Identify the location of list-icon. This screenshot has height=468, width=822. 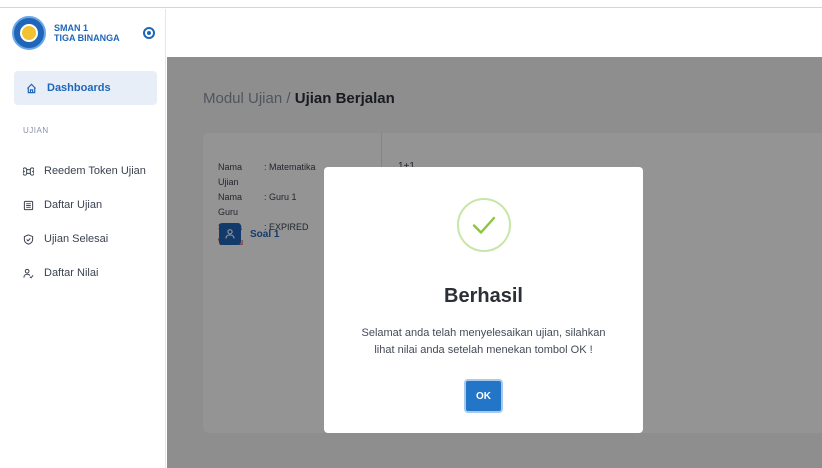
(28, 205).